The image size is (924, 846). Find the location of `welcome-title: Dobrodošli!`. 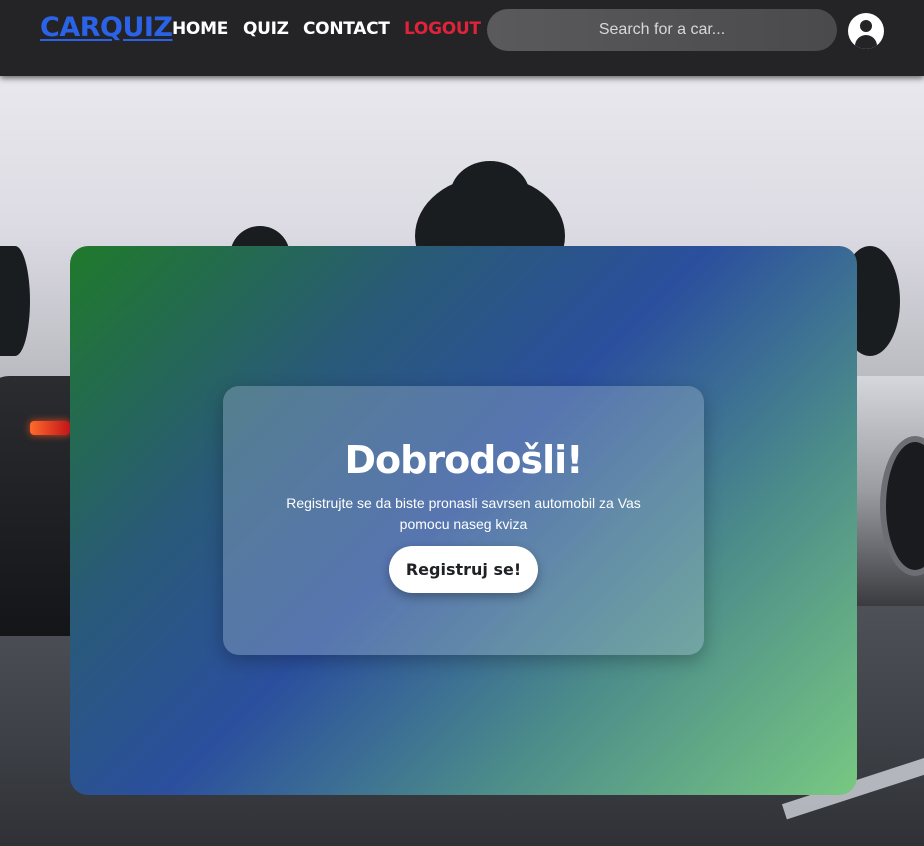

welcome-title: Dobrodošli! is located at coordinates (463, 460).